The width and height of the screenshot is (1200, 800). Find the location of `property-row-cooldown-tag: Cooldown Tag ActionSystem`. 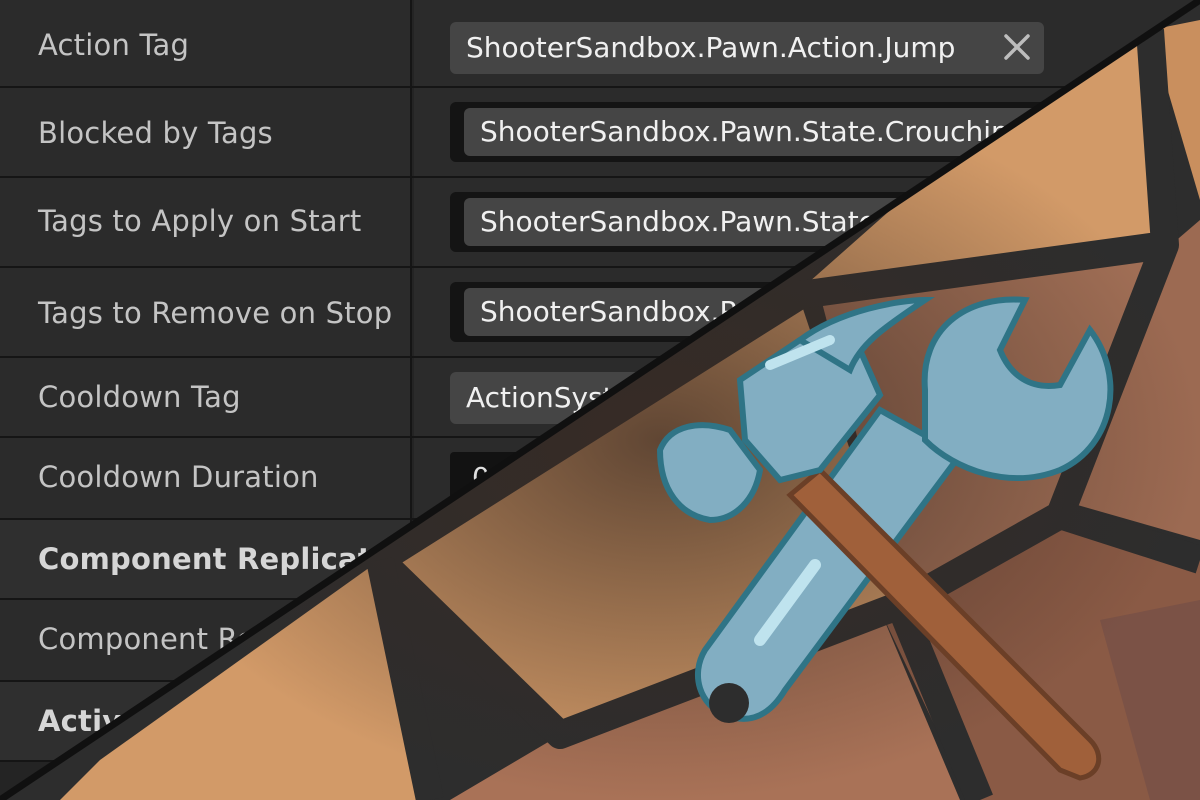

property-row-cooldown-tag: Cooldown Tag ActionSystem is located at coordinates (600, 398).